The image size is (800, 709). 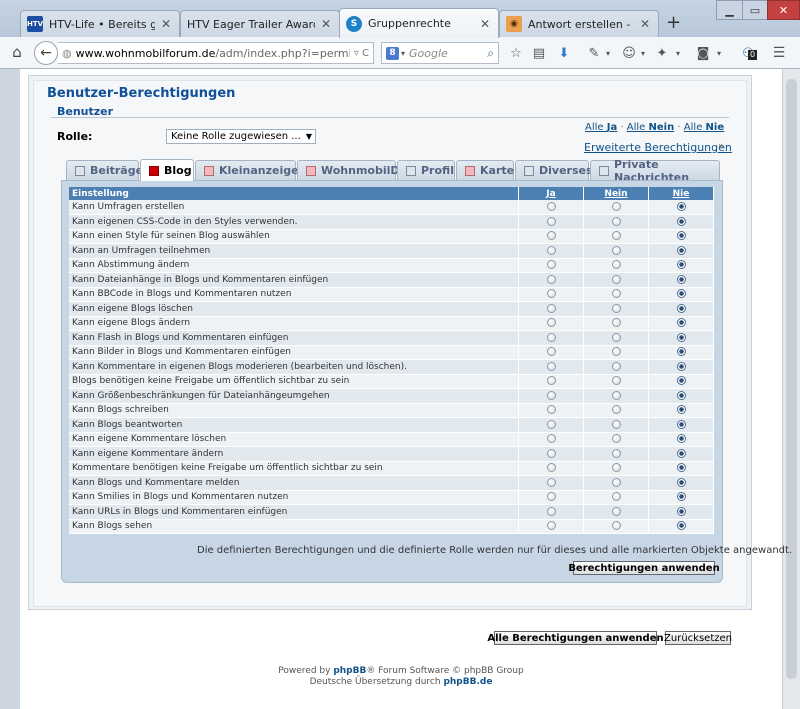 I want to click on reading-list-icon: ▤, so click(x=539, y=53).